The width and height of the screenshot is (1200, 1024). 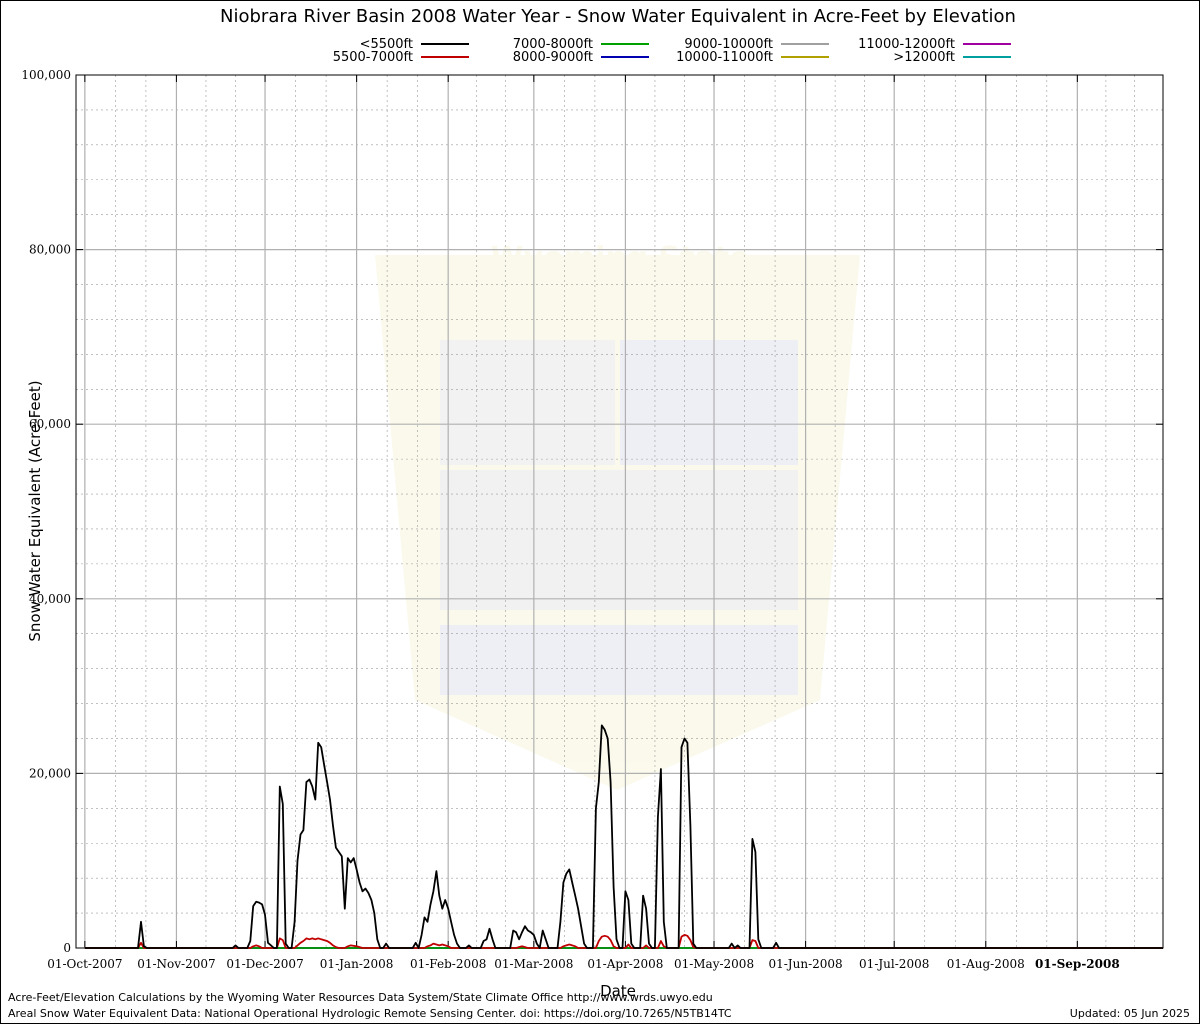 What do you see at coordinates (357, 964) in the screenshot?
I see `x-tick-label: 01-Jan-2008` at bounding box center [357, 964].